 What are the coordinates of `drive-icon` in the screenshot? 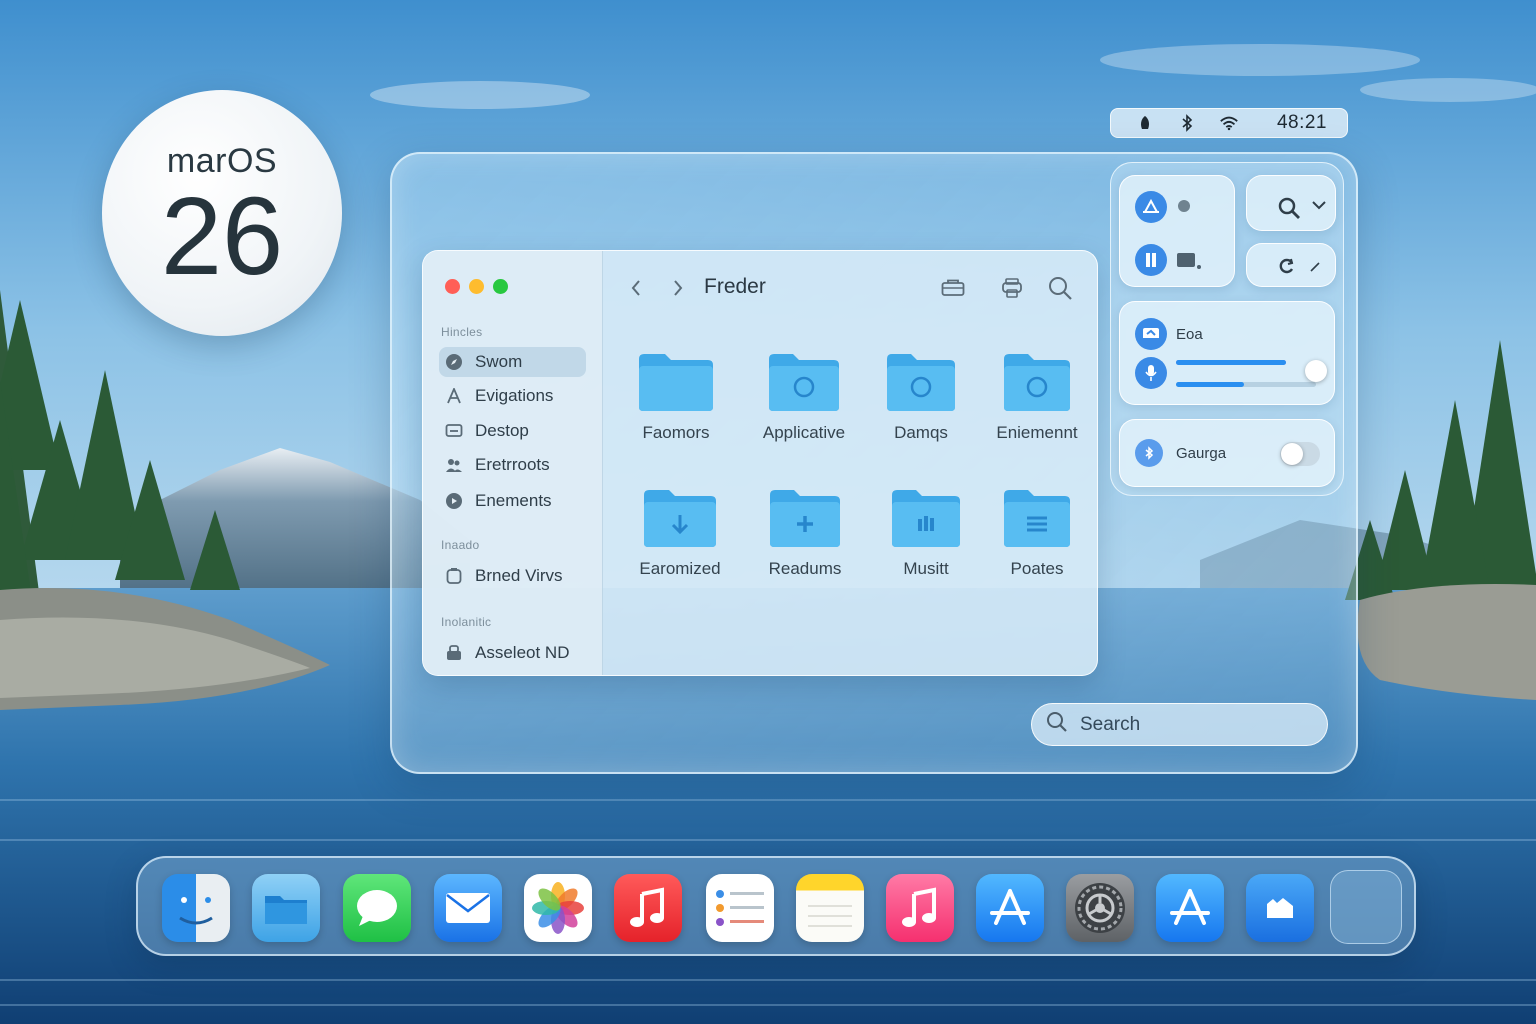 It's located at (453, 576).